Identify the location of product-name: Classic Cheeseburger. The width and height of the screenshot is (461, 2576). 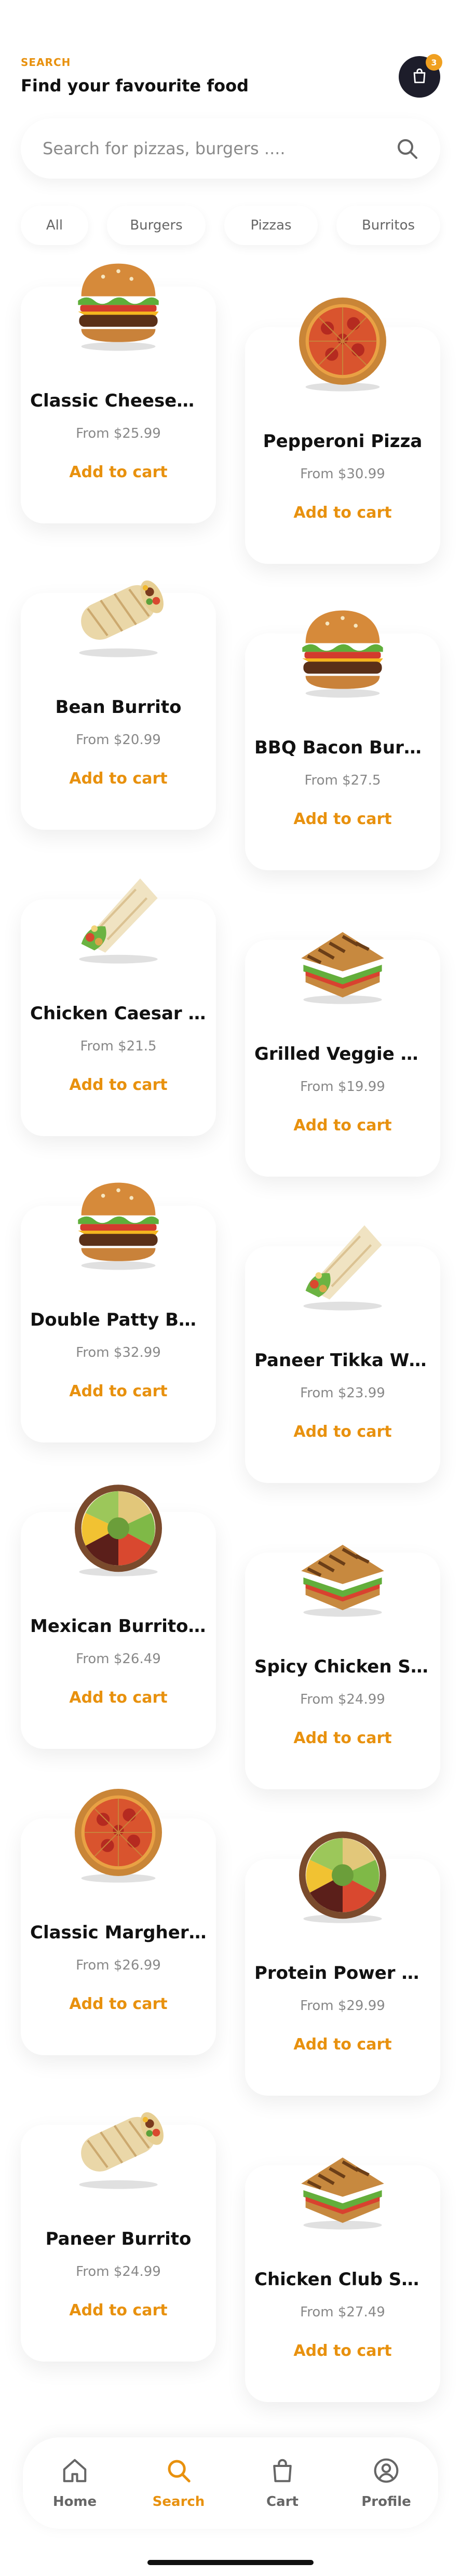
(118, 400).